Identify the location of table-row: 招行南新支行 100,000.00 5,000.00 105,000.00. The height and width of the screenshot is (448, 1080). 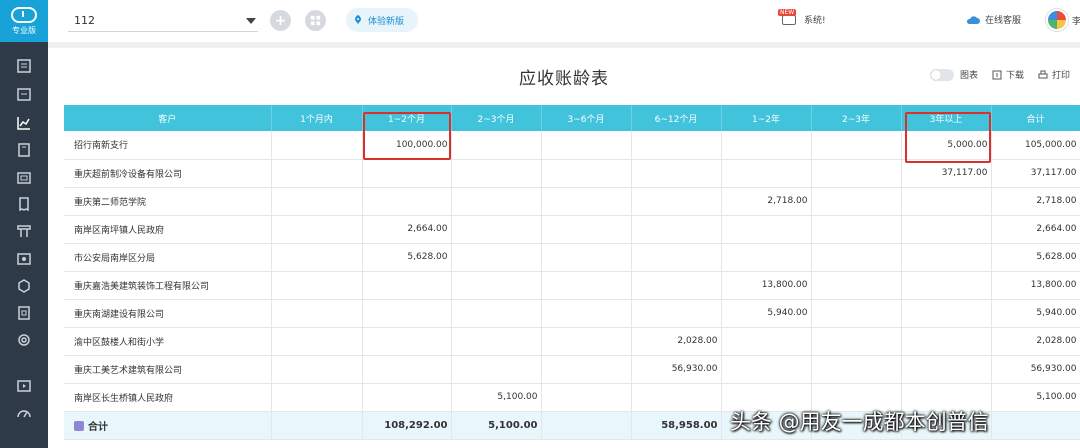
(572, 145).